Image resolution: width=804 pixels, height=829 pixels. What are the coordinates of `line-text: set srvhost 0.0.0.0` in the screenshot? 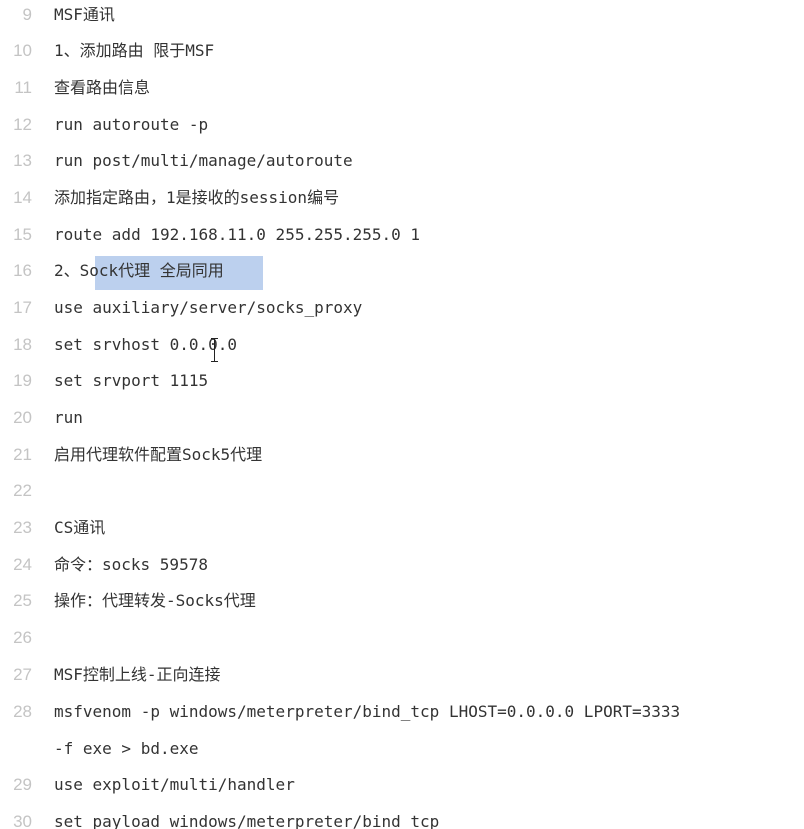 It's located at (146, 344).